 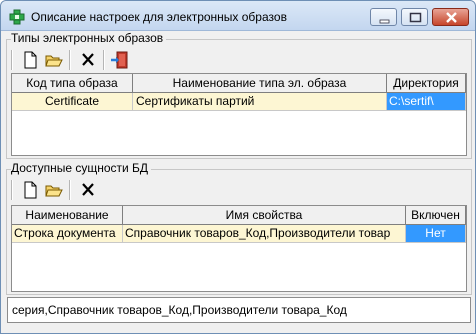 I want to click on types-new-button, so click(x=30, y=60).